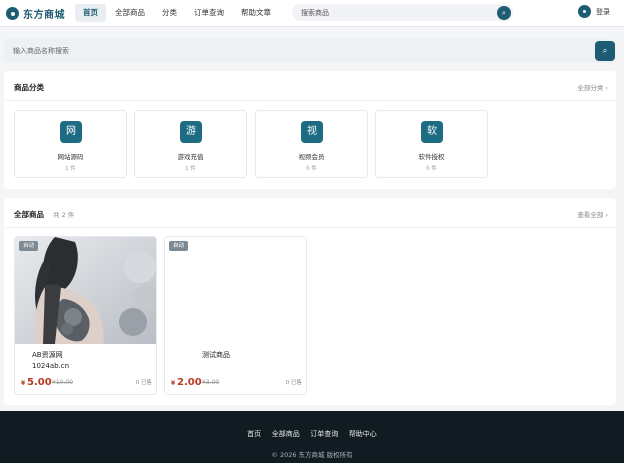 This screenshot has height=463, width=624. I want to click on category-card-game-recharge: 游 游戏充值 1 件, so click(190, 144).